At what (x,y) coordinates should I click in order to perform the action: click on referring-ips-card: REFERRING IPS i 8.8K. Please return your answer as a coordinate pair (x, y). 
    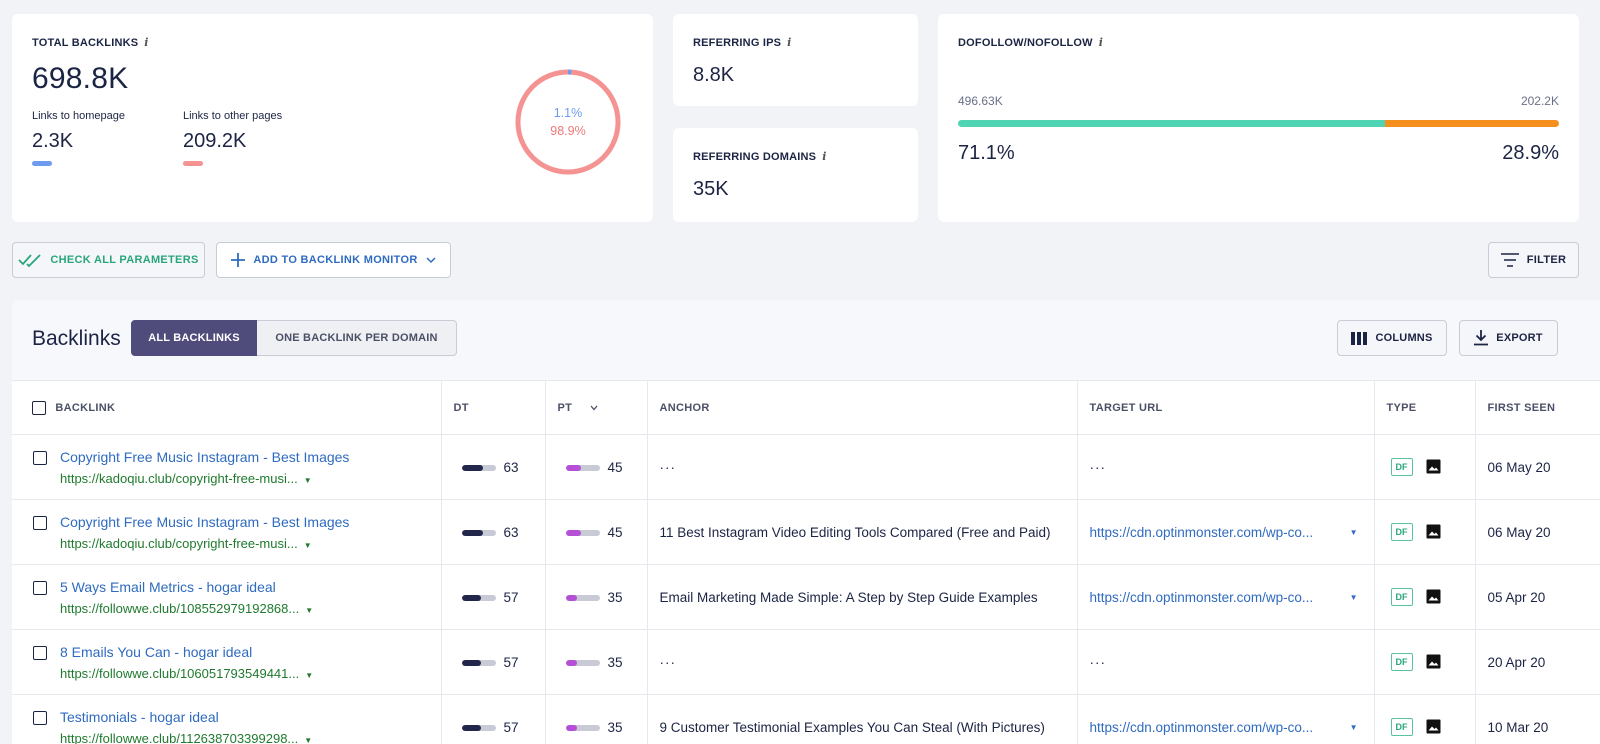
    Looking at the image, I should click on (795, 60).